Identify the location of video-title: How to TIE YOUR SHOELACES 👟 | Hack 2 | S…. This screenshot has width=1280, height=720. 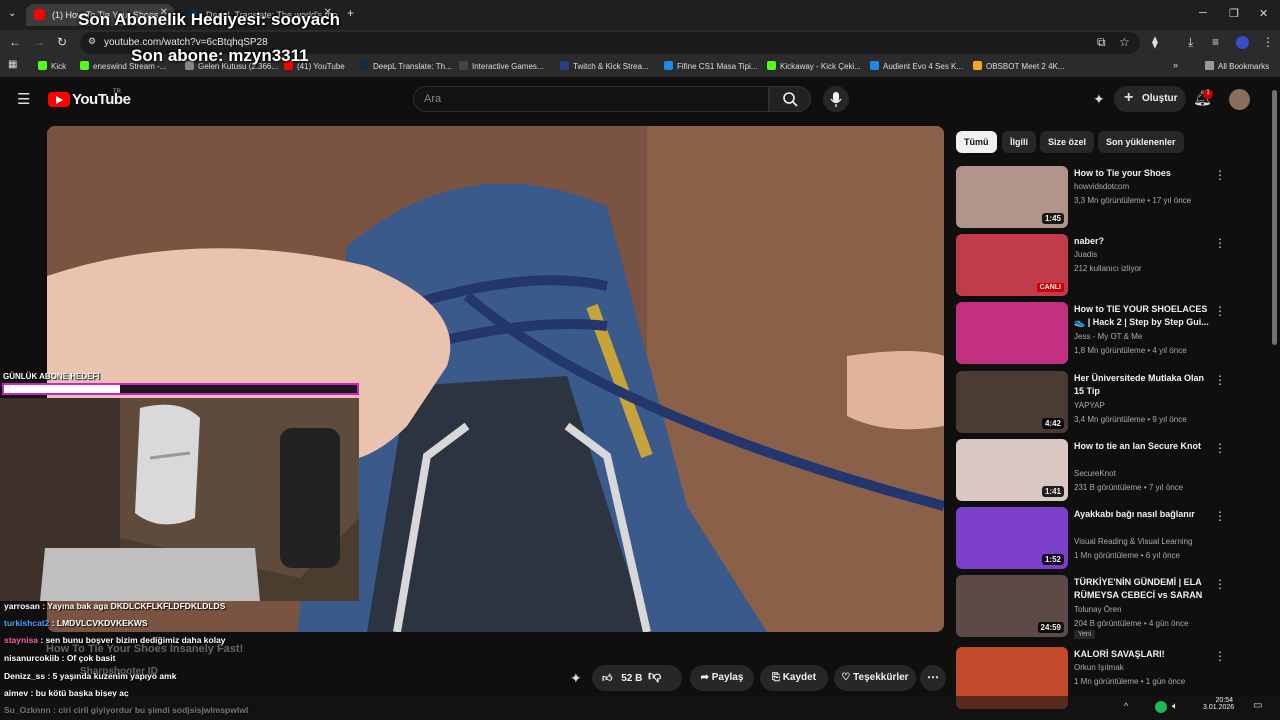
(1144, 316).